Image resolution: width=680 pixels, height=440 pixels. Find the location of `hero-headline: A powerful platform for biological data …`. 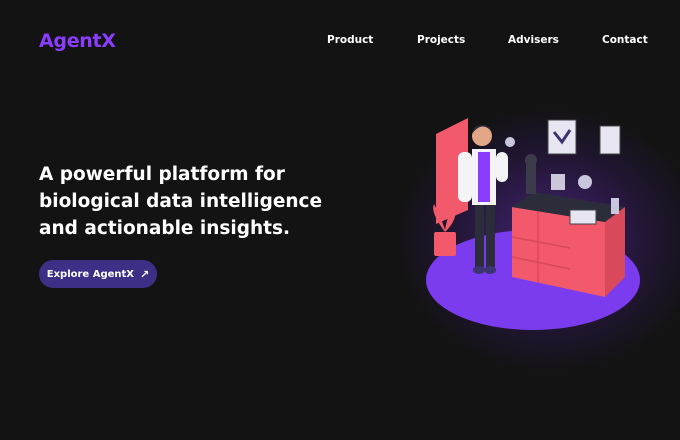

hero-headline: A powerful platform for biological data … is located at coordinates (181, 201).